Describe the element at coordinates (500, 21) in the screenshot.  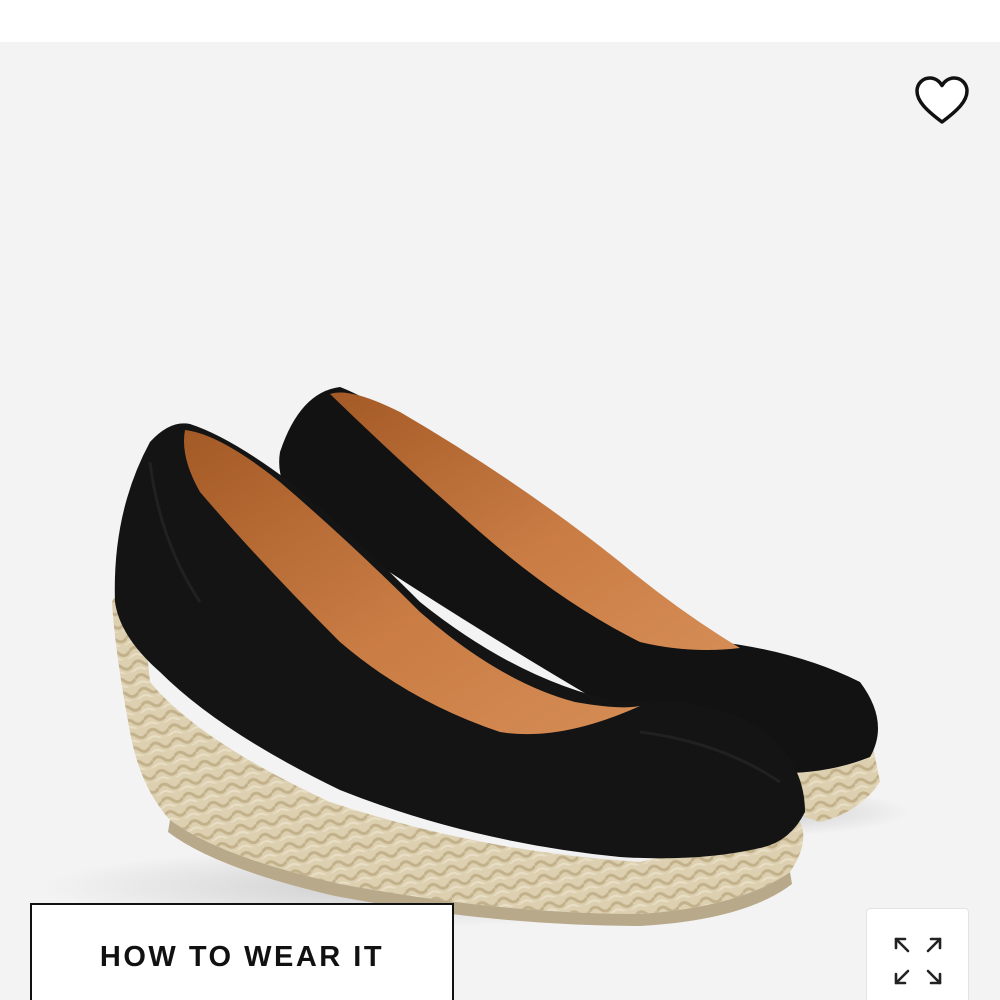
I see `top-bar` at that location.